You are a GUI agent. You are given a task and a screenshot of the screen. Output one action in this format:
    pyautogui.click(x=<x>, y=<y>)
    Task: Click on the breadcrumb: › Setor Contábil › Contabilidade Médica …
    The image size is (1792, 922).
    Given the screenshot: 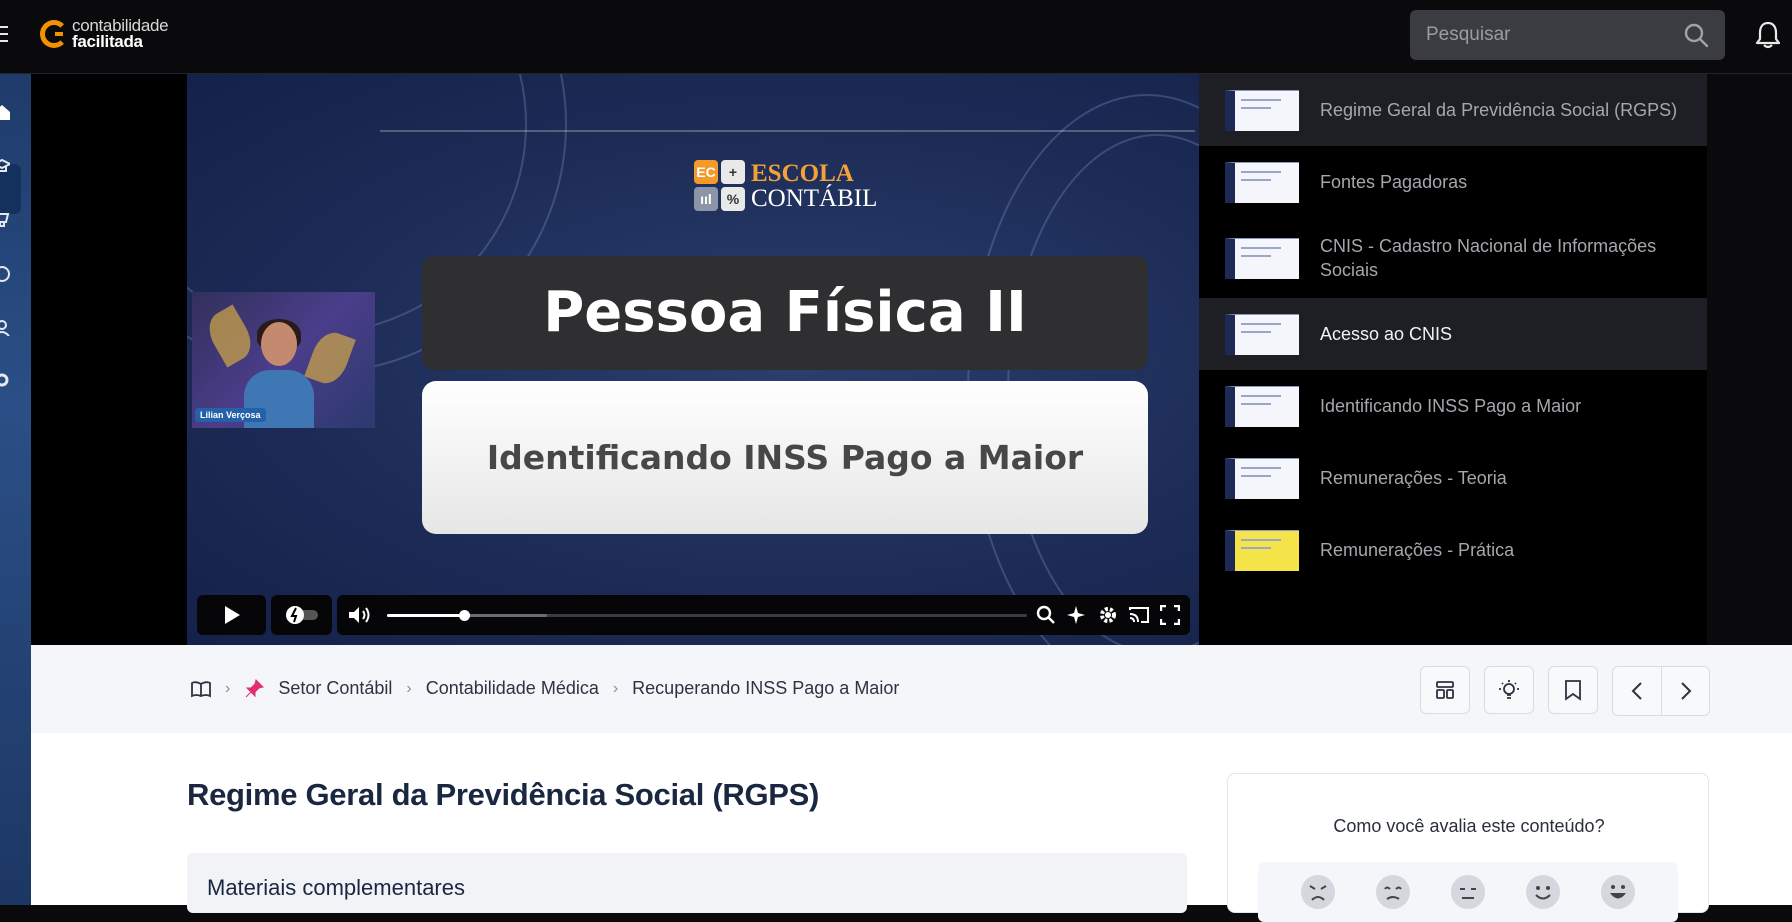 What is the action you would take?
    pyautogui.click(x=545, y=688)
    